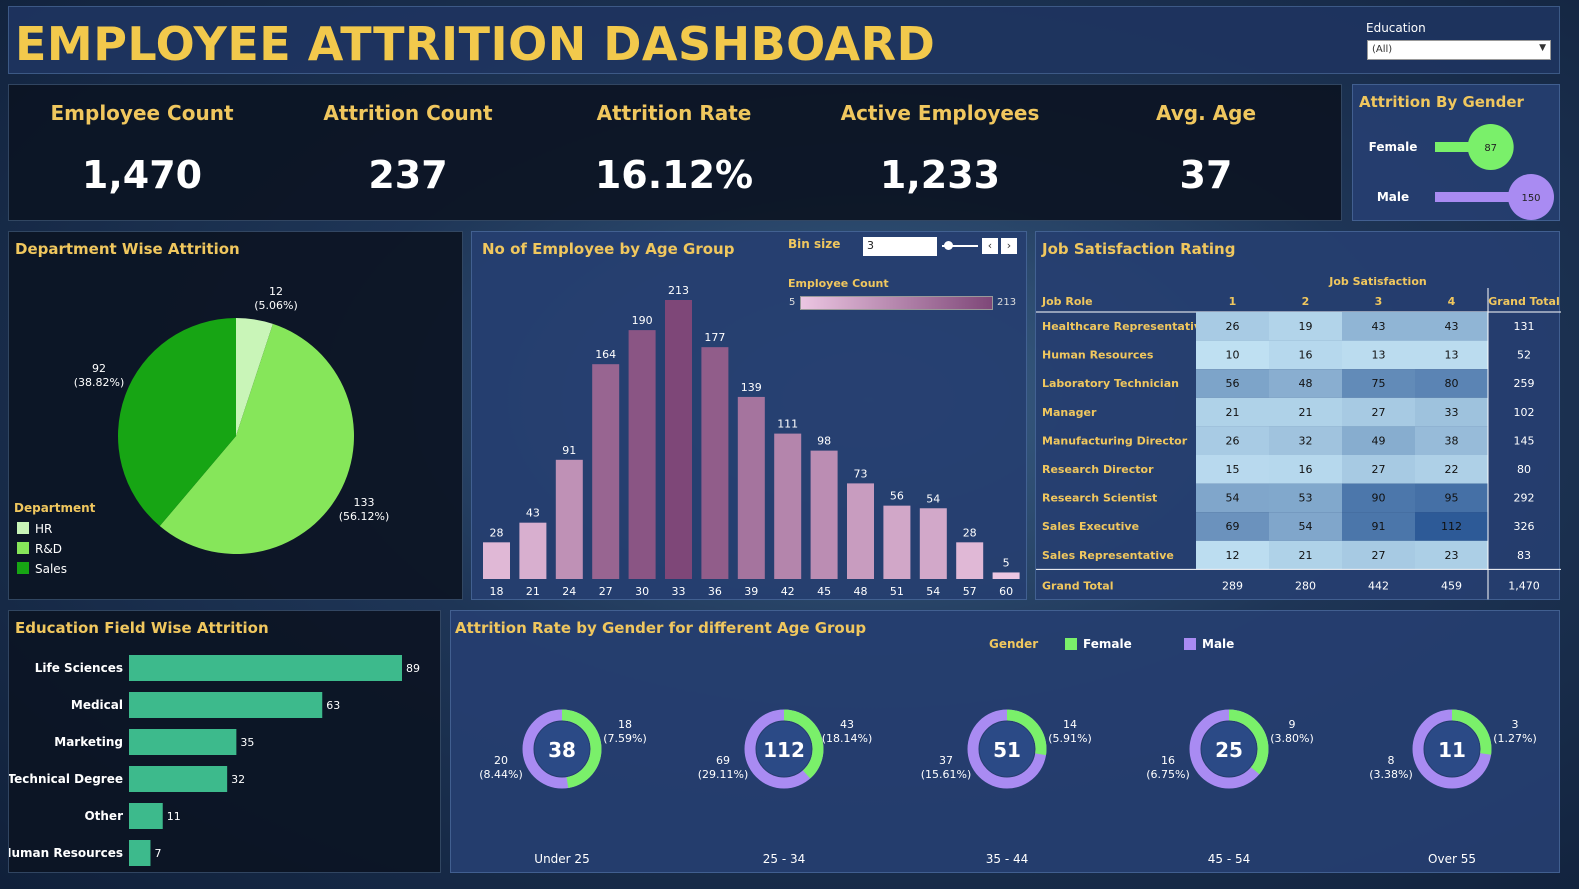 This screenshot has width=1579, height=889. What do you see at coordinates (1306, 498) in the screenshot?
I see `cell-value: 53` at bounding box center [1306, 498].